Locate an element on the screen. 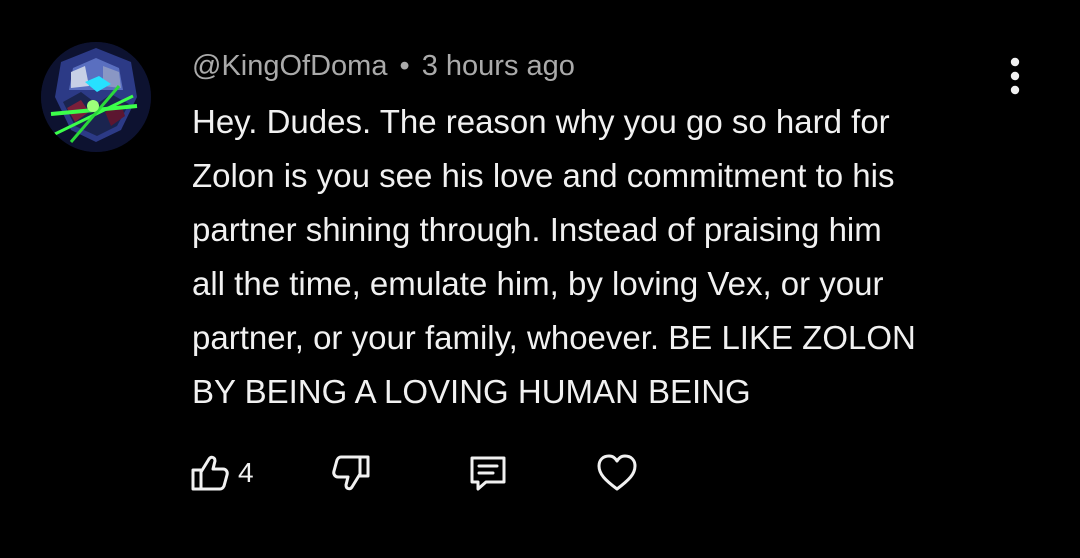 The width and height of the screenshot is (1080, 558). author-name: @KingOfDoma is located at coordinates (289, 66).